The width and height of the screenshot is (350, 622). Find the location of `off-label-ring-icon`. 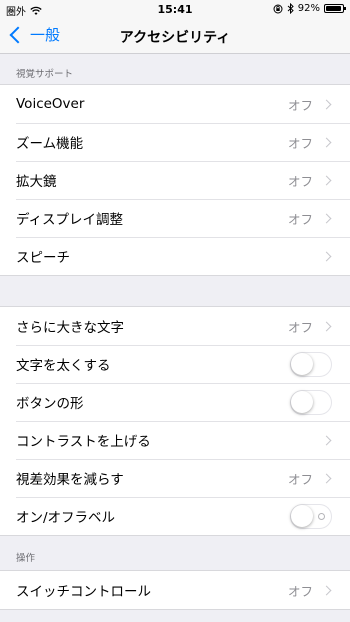

off-label-ring-icon is located at coordinates (321, 516).